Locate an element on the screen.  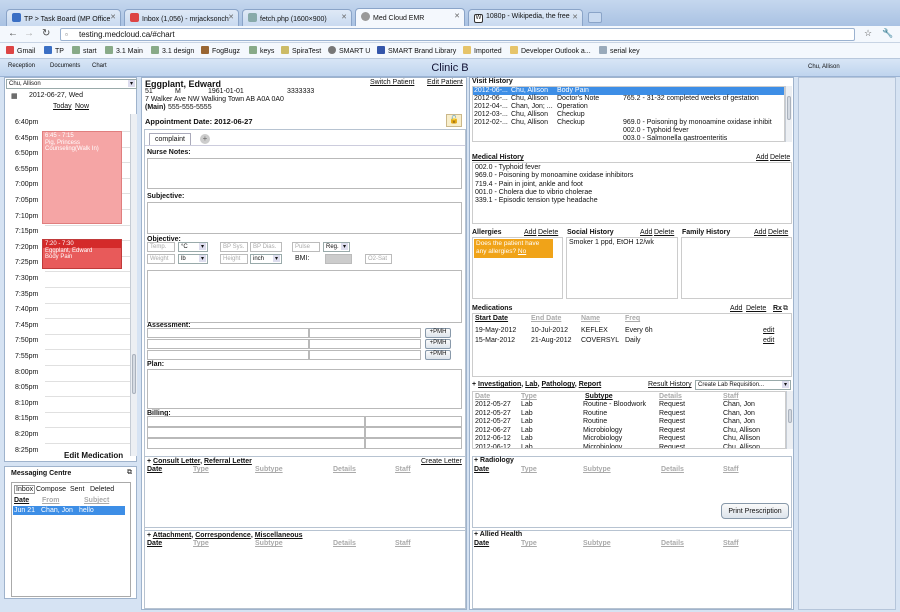
allergies-add: Add is located at coordinates (530, 232).